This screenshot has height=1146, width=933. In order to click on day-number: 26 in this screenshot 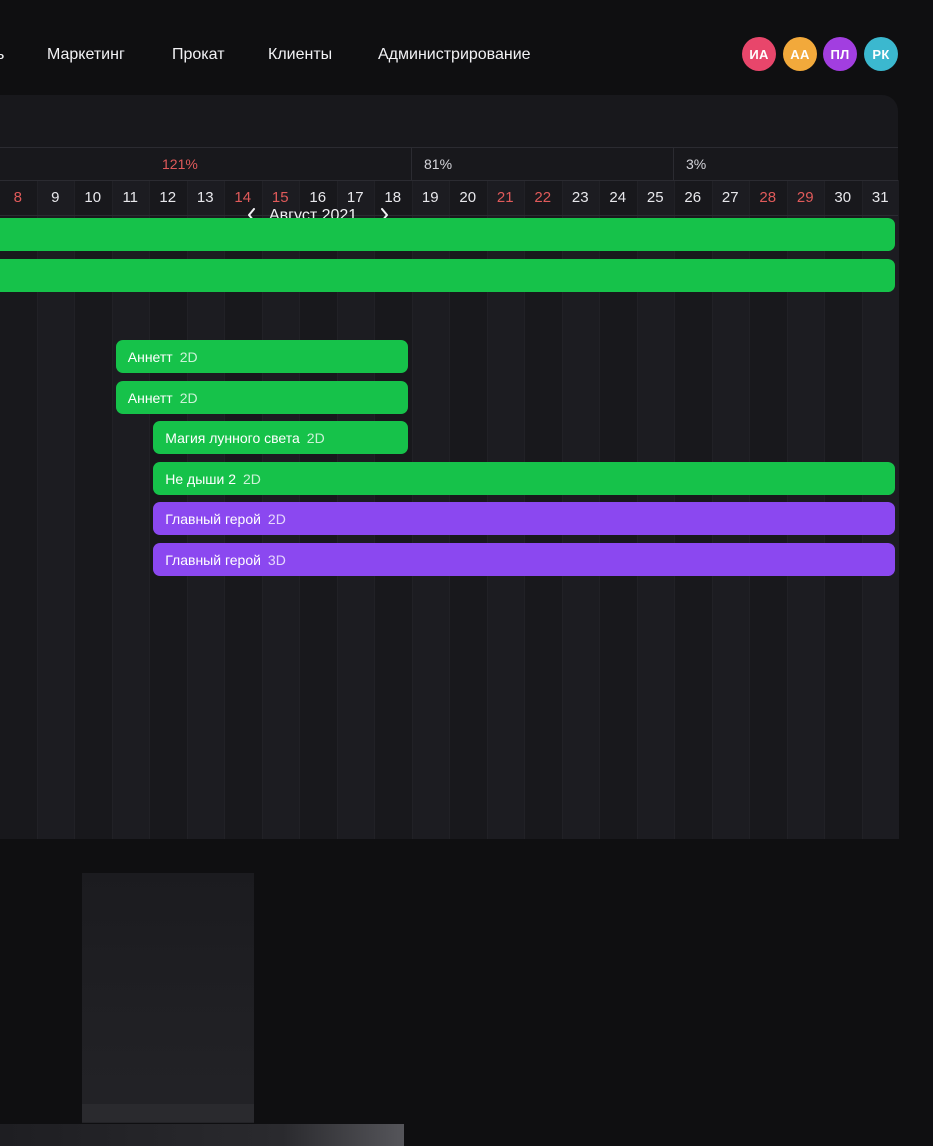, I will do `click(693, 197)`.